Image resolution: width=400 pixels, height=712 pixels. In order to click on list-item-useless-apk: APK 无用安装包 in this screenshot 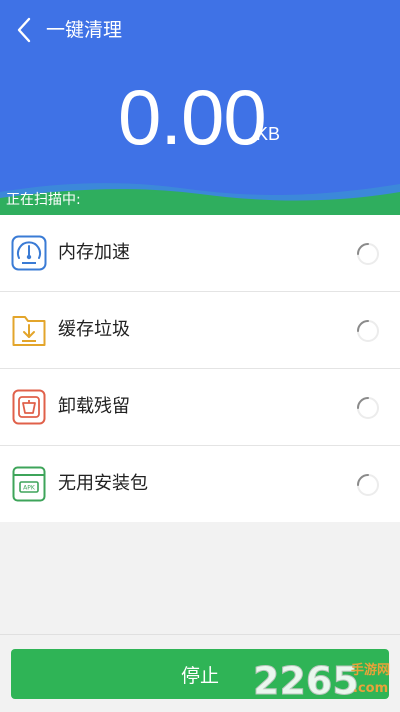, I will do `click(200, 484)`.